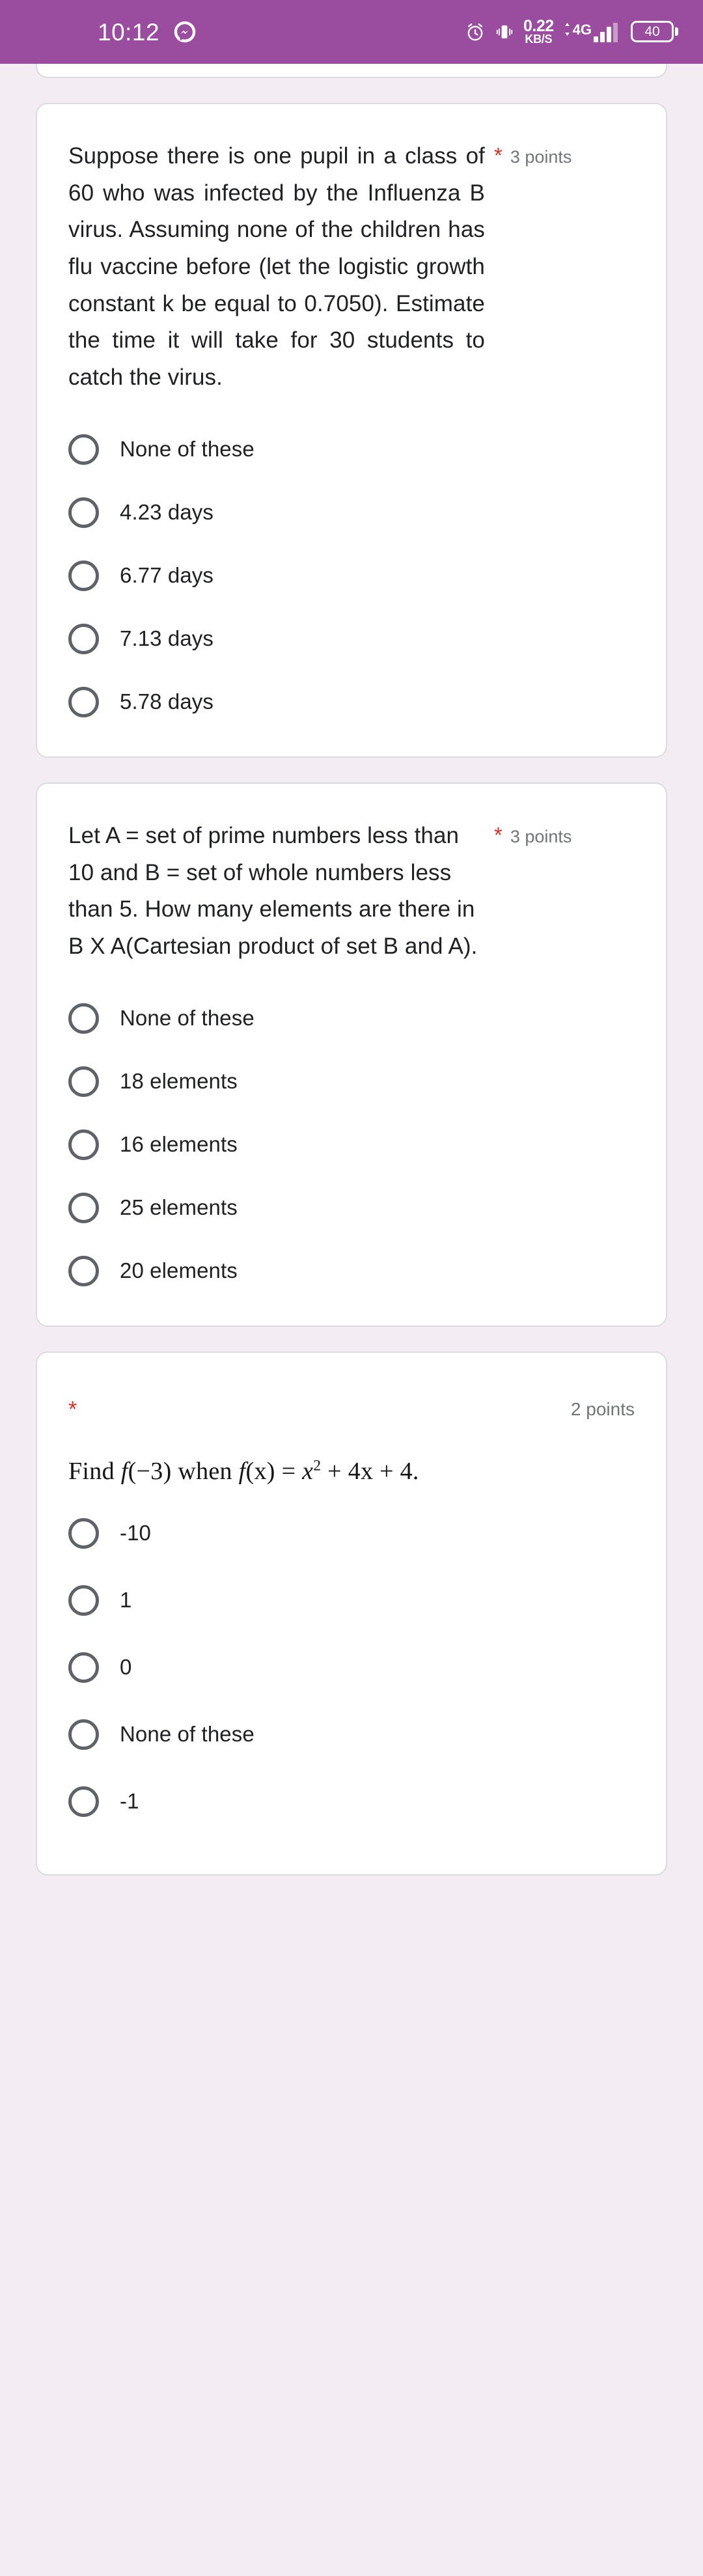  I want to click on network-type-indicator: 4G, so click(577, 31).